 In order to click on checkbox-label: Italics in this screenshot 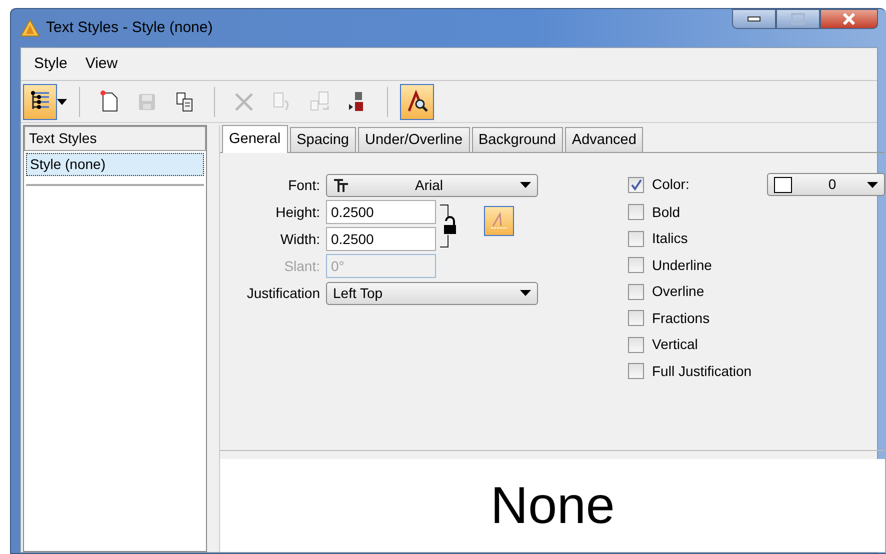, I will do `click(670, 238)`.